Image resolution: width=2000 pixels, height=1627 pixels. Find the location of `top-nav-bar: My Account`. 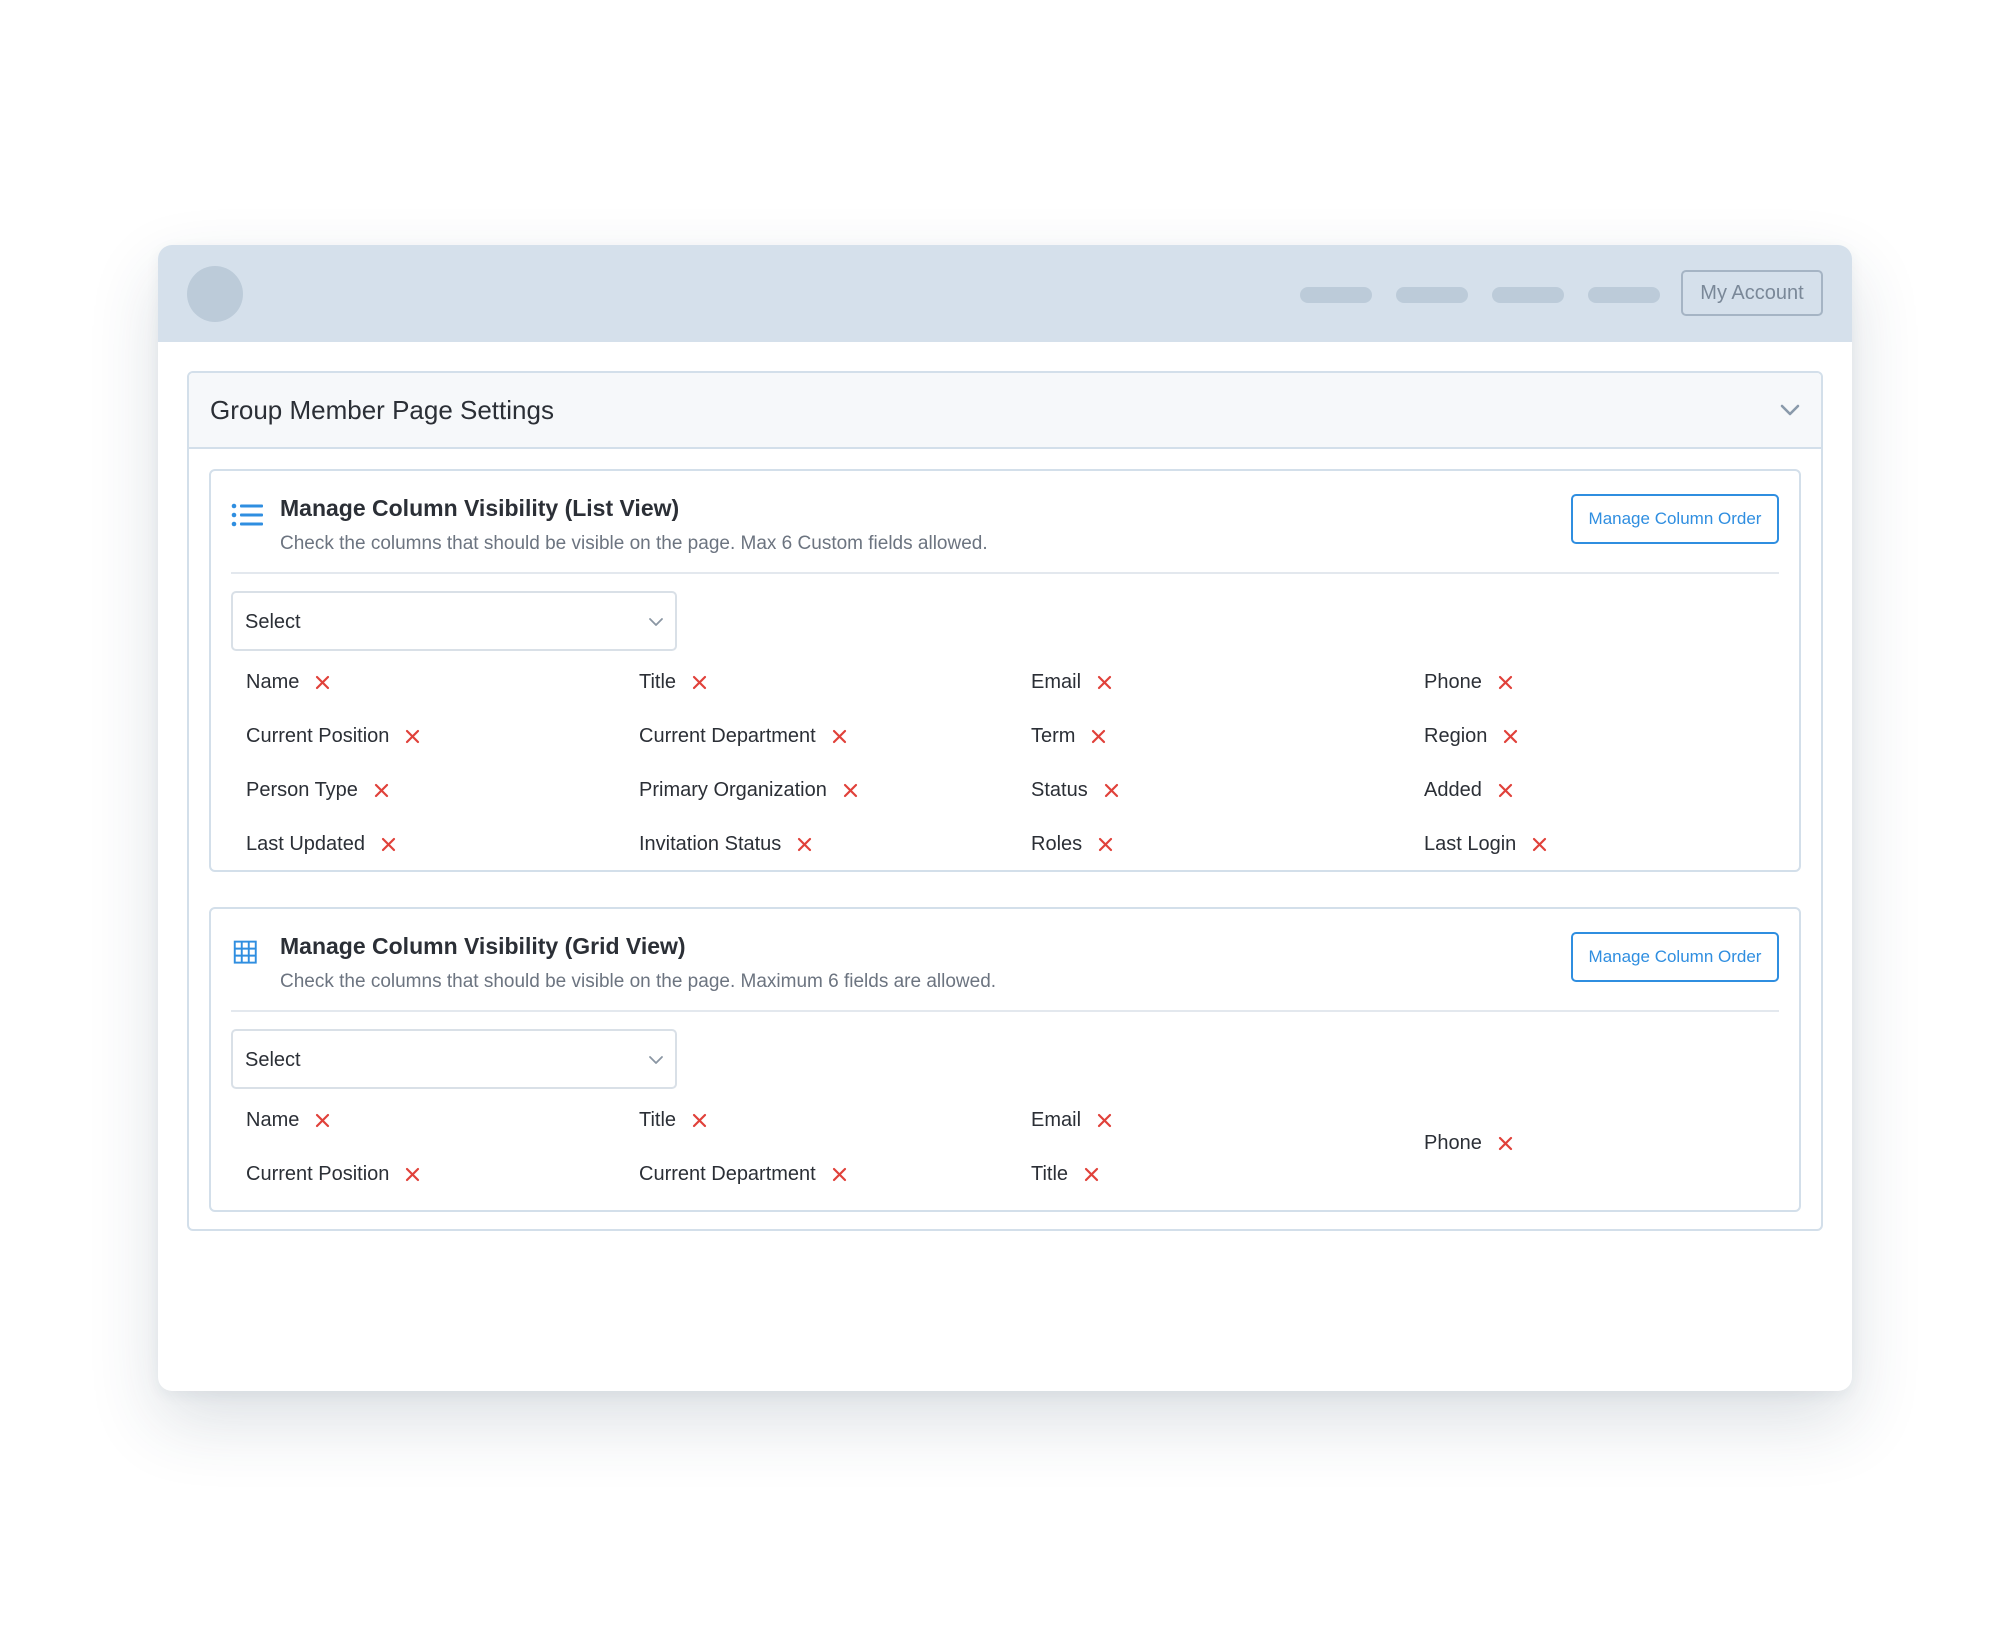

top-nav-bar: My Account is located at coordinates (1005, 293).